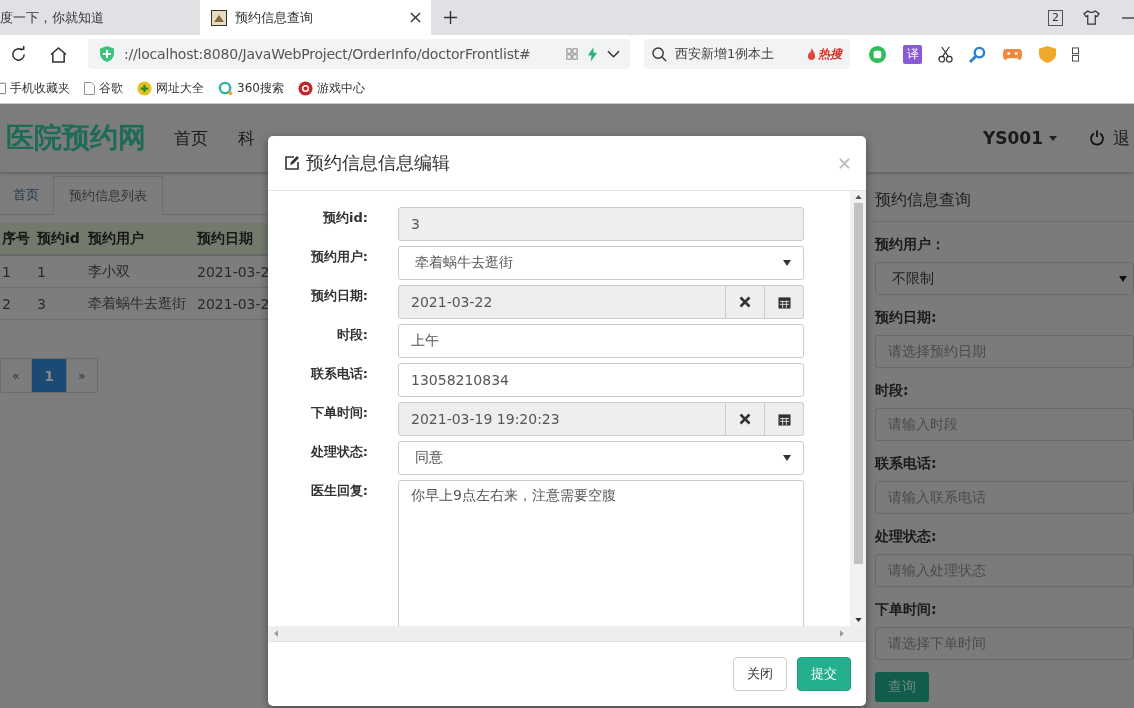 The width and height of the screenshot is (1134, 708). What do you see at coordinates (601, 341) in the screenshot?
I see `input-field: 上午` at bounding box center [601, 341].